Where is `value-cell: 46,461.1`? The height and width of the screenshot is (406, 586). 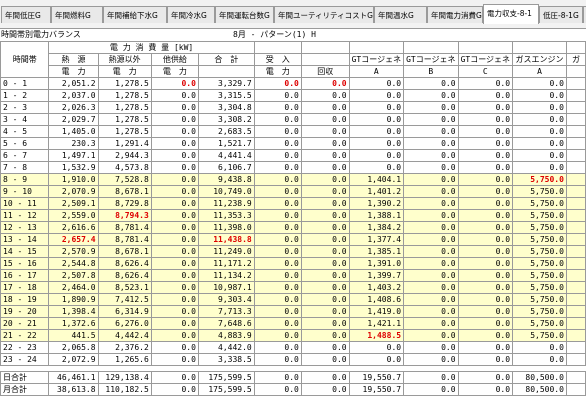 value-cell: 46,461.1 is located at coordinates (73, 377).